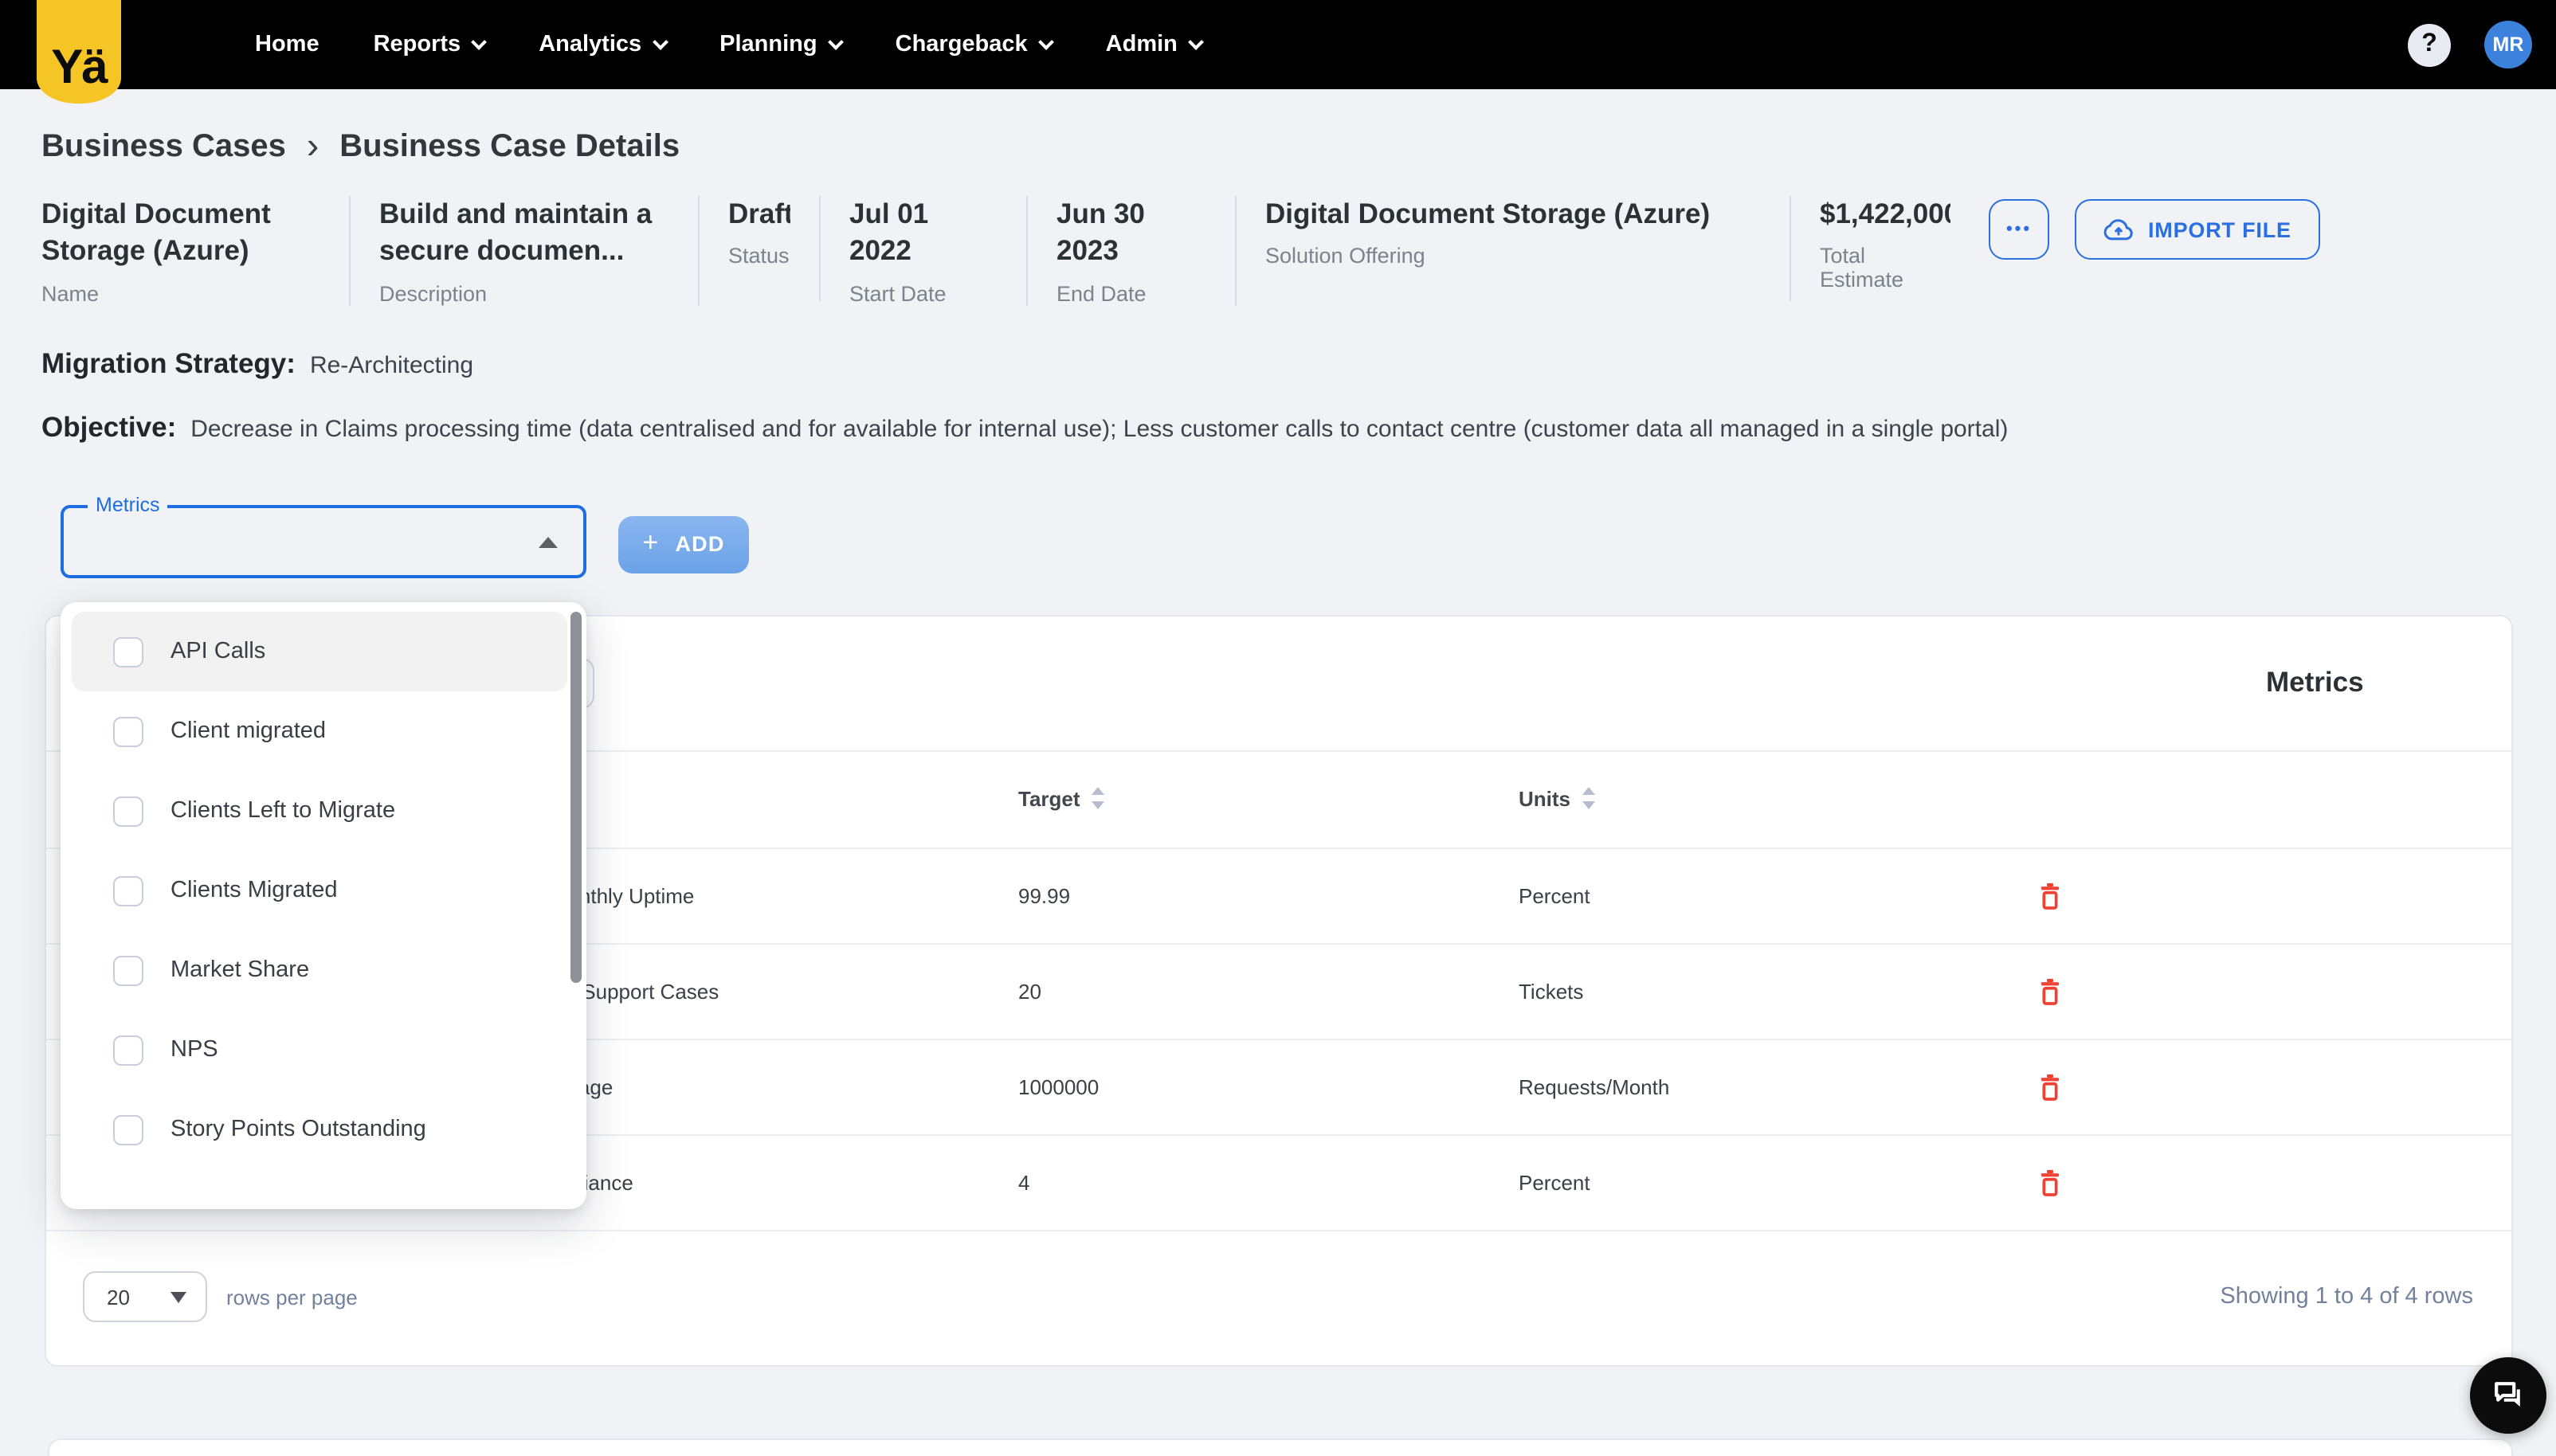 The width and height of the screenshot is (2556, 1456). I want to click on nav-right: ? MR, so click(2482, 44).